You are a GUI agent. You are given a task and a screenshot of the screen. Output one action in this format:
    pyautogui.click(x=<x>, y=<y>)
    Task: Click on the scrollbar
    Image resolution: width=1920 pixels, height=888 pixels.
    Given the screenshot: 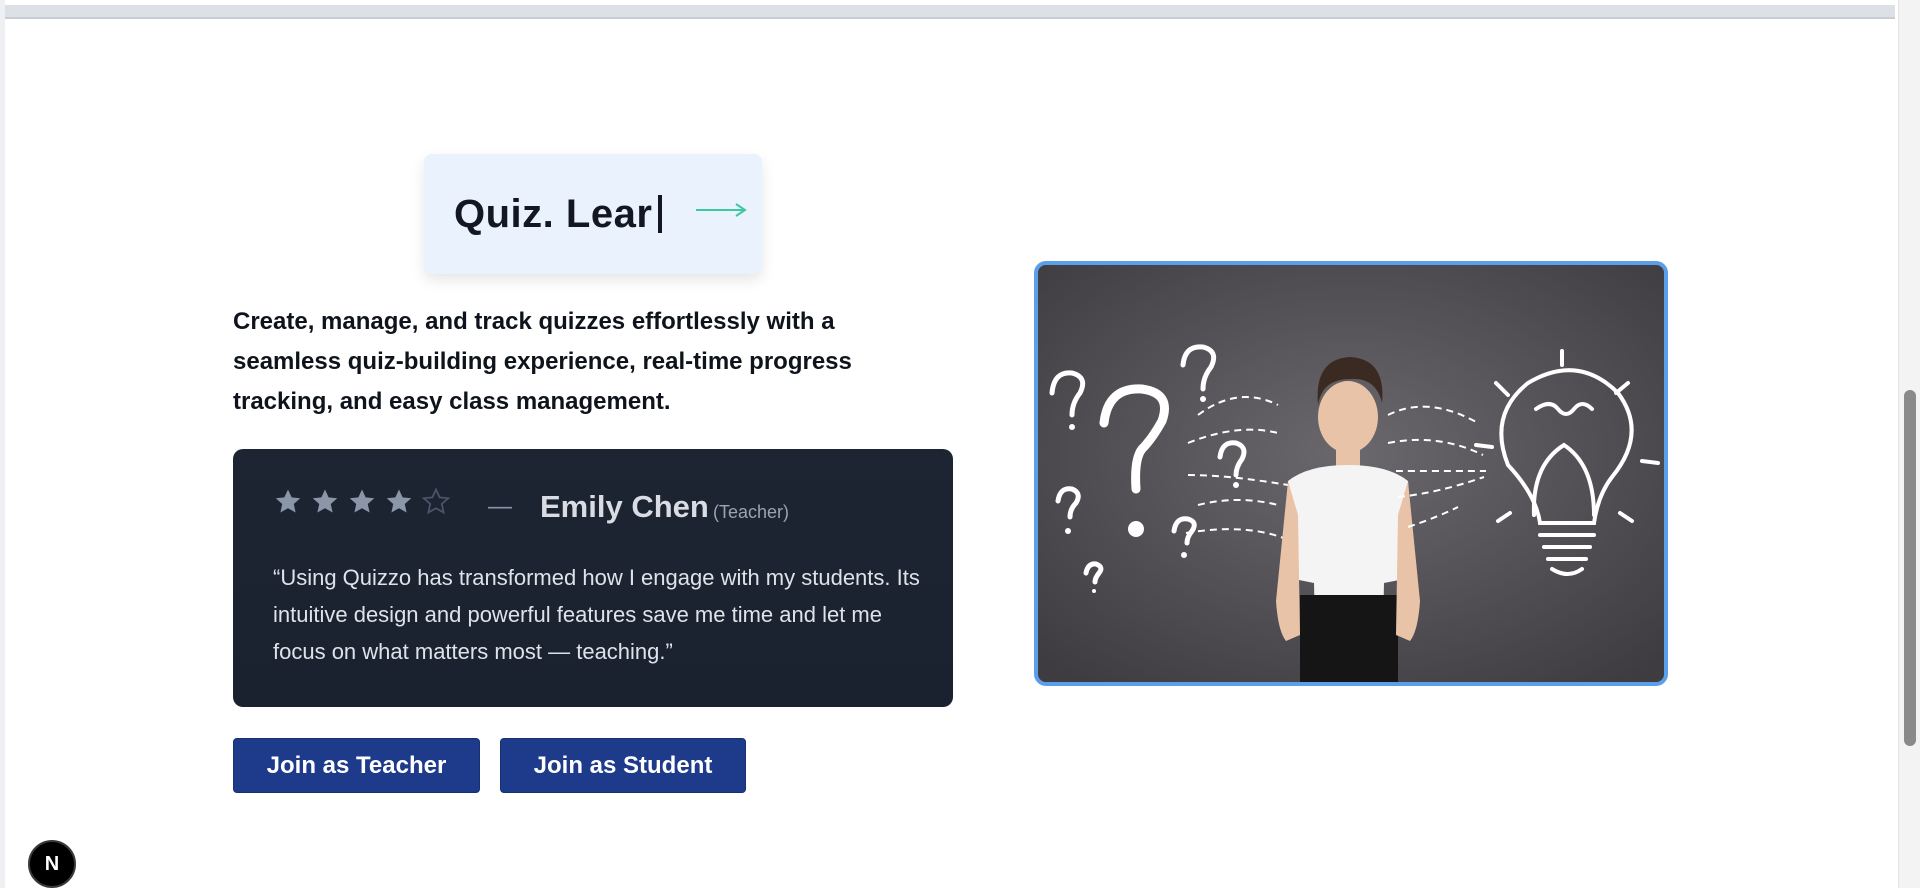 What is the action you would take?
    pyautogui.click(x=1909, y=444)
    